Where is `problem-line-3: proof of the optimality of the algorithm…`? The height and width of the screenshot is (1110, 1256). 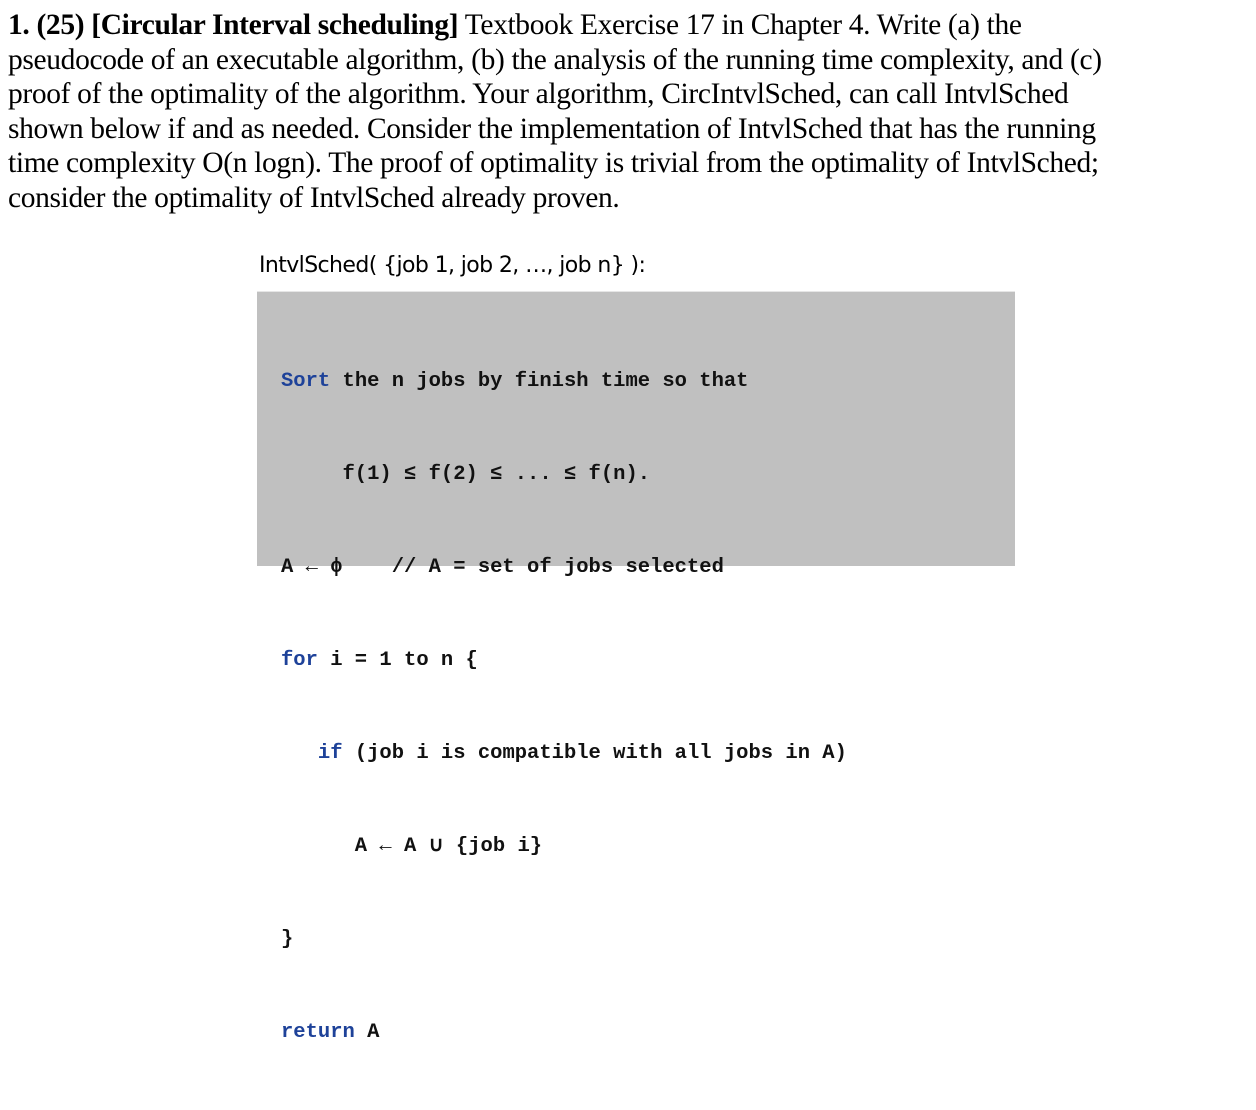 problem-line-3: proof of the optimality of the algorithm… is located at coordinates (538, 94).